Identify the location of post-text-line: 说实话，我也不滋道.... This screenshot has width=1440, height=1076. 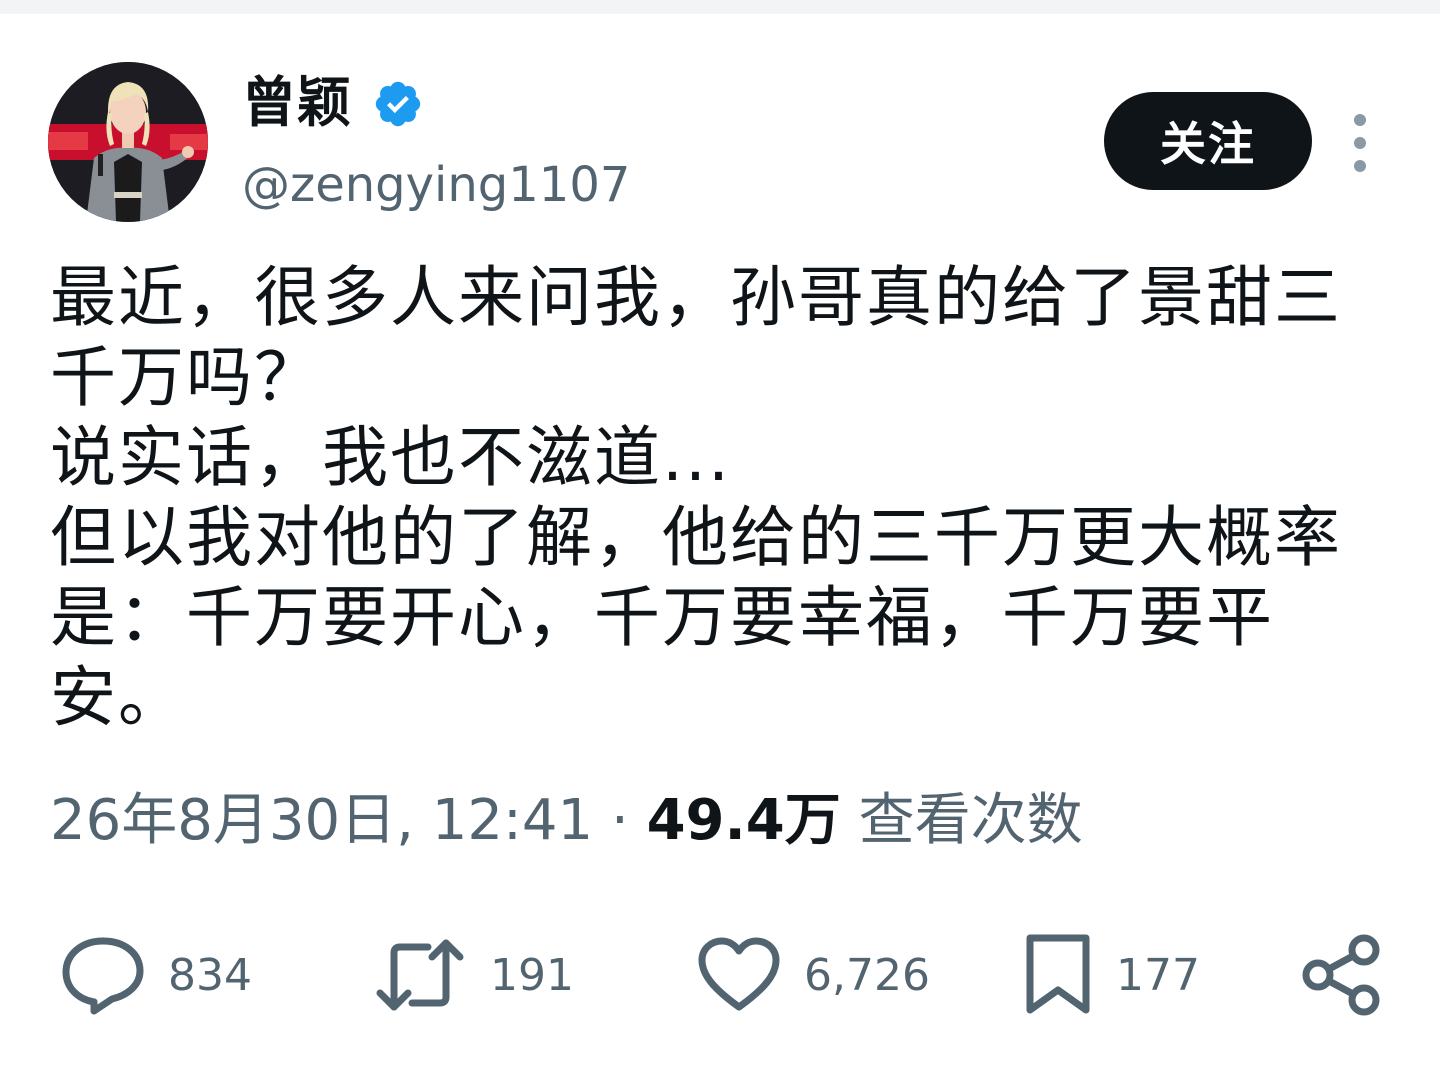
(390, 457).